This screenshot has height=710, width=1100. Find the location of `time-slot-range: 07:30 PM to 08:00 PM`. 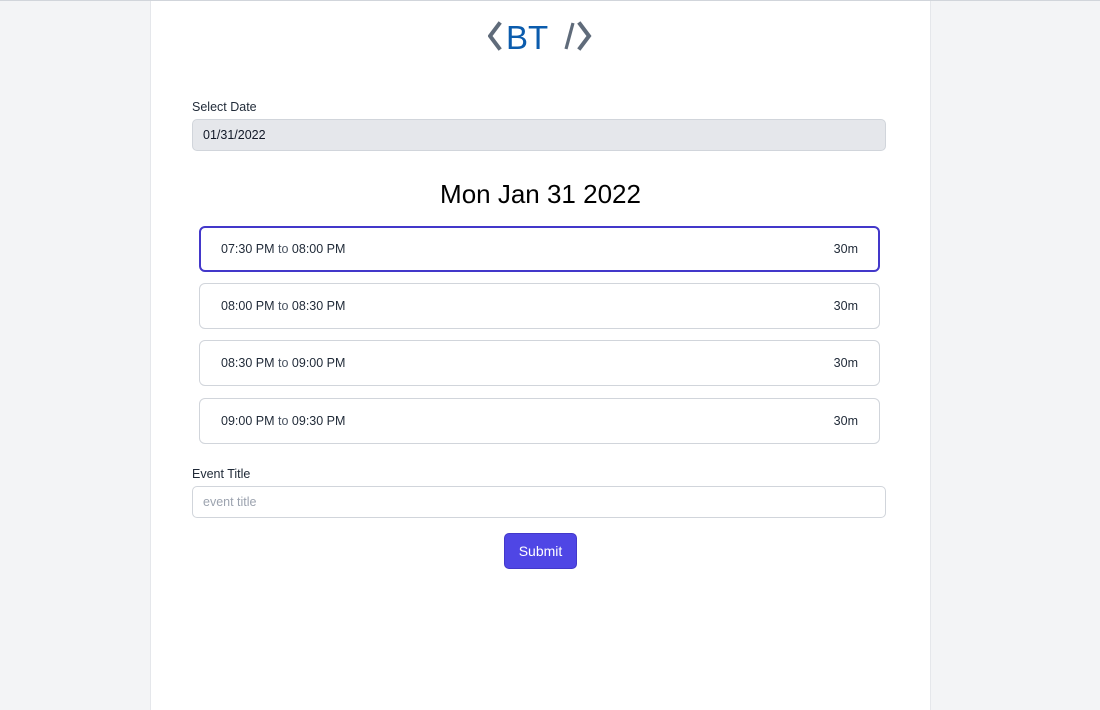

time-slot-range: 07:30 PM to 08:00 PM is located at coordinates (283, 249).